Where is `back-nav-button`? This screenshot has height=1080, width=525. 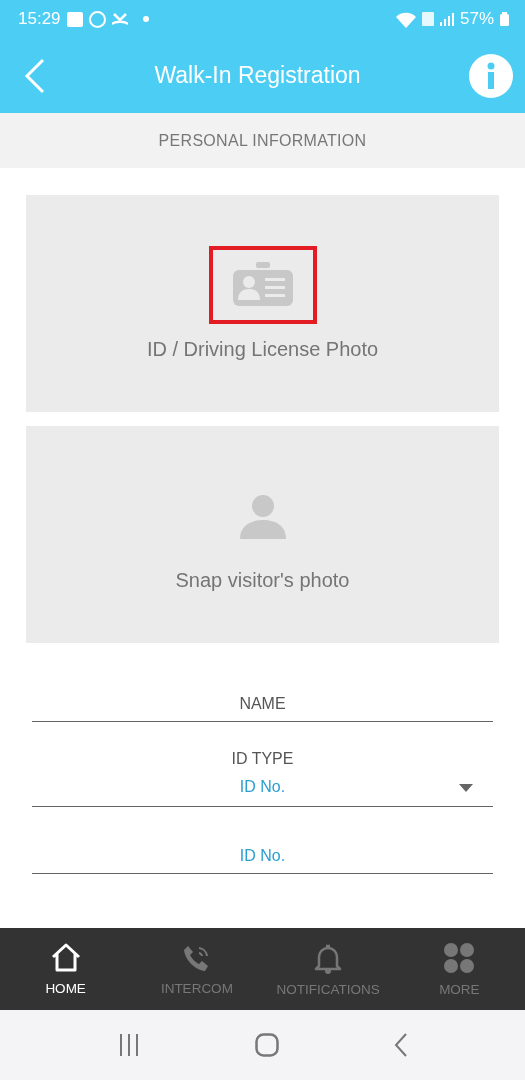 back-nav-button is located at coordinates (400, 1045).